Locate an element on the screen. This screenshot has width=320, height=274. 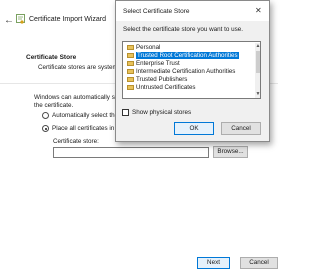
list-item-label: Personal is located at coordinates (148, 47).